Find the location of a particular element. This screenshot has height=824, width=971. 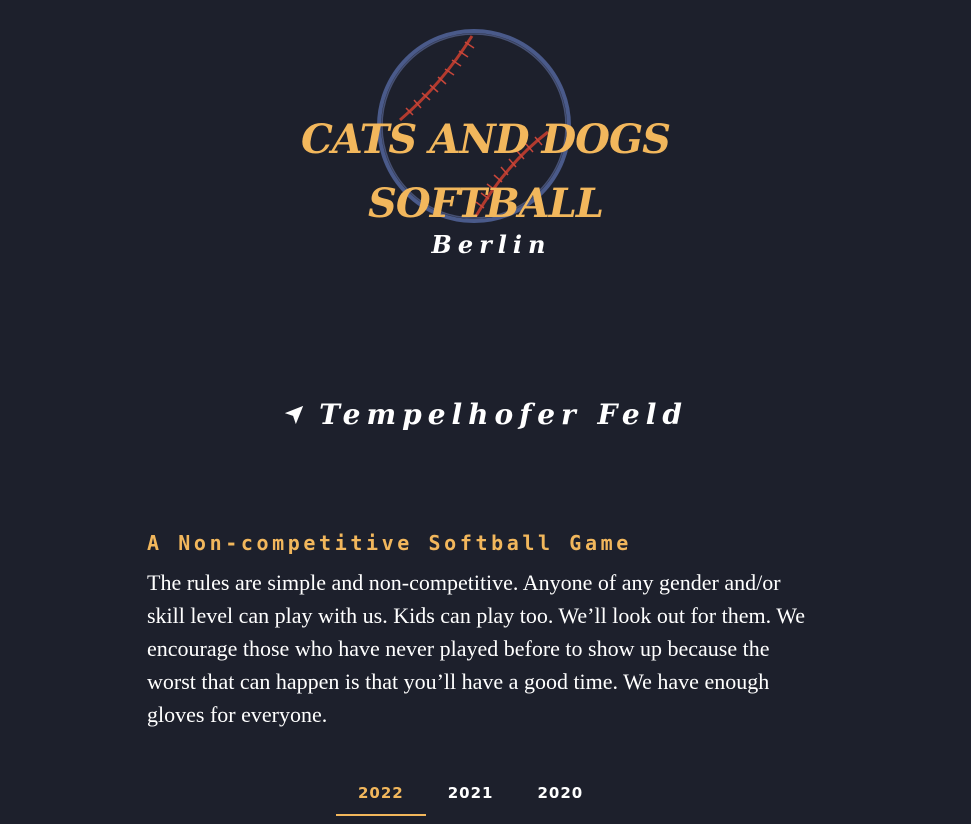

intro-heading: A Non-competitive Softball Game is located at coordinates (389, 543).